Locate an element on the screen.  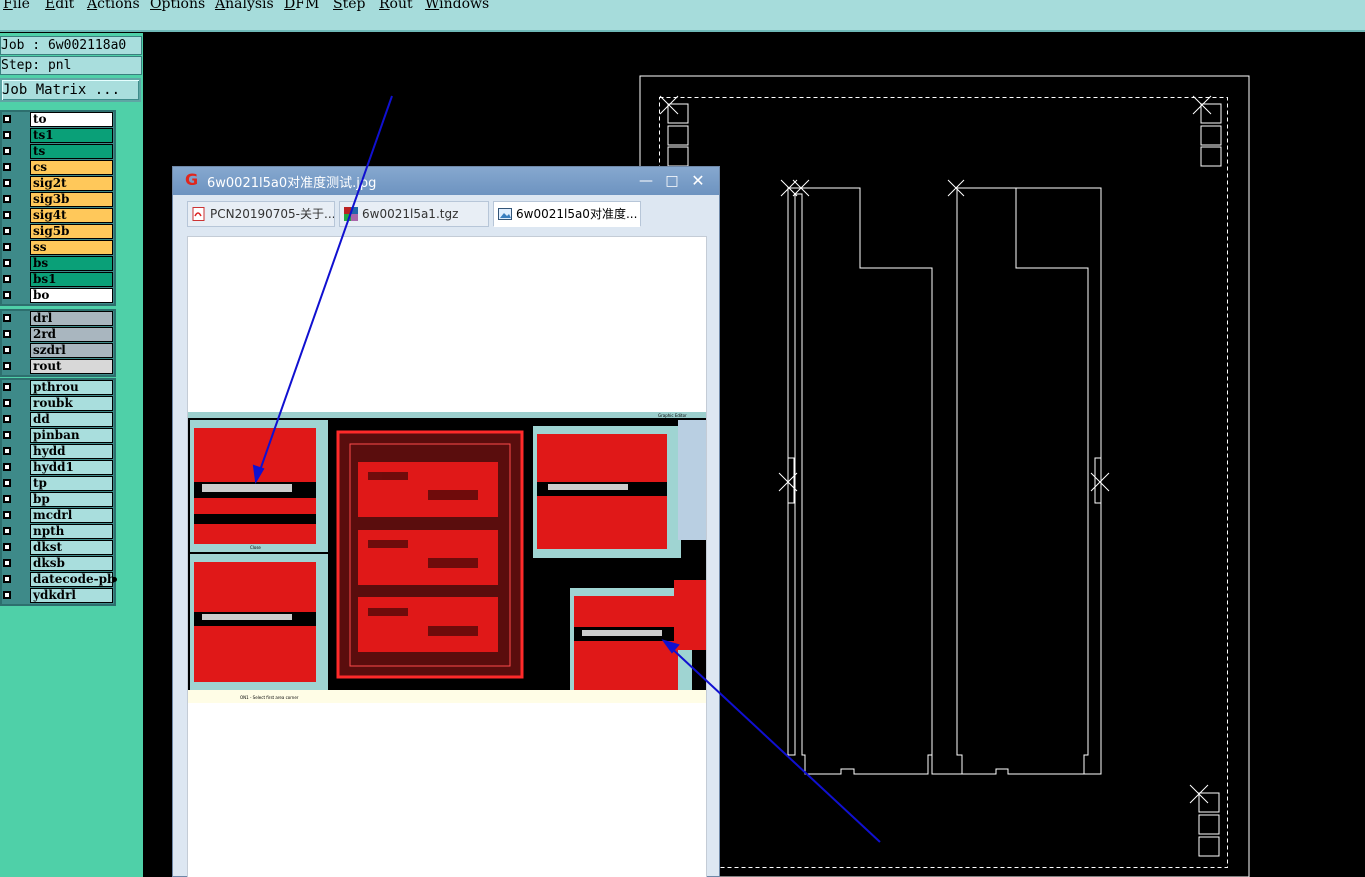
layer-row: npth is located at coordinates (58, 532).